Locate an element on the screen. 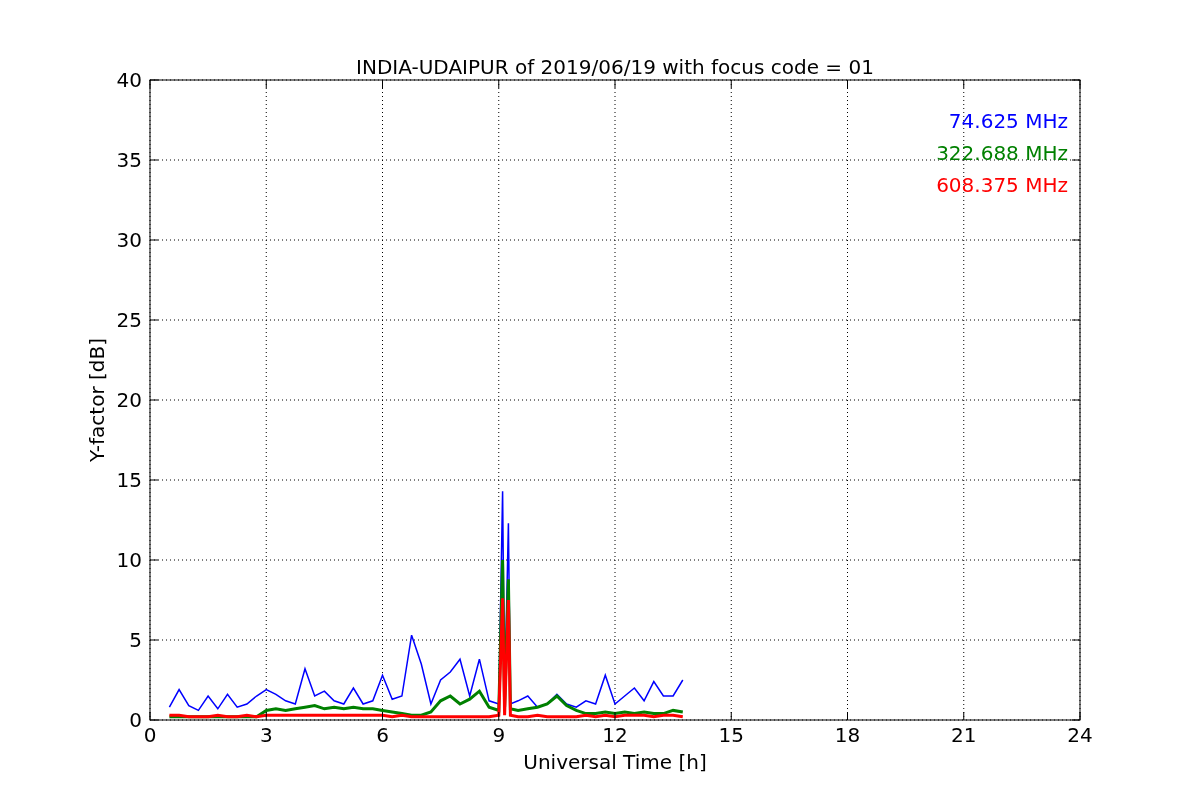 The height and width of the screenshot is (800, 1200). legend-label: 74.625 MHz is located at coordinates (1008, 121).